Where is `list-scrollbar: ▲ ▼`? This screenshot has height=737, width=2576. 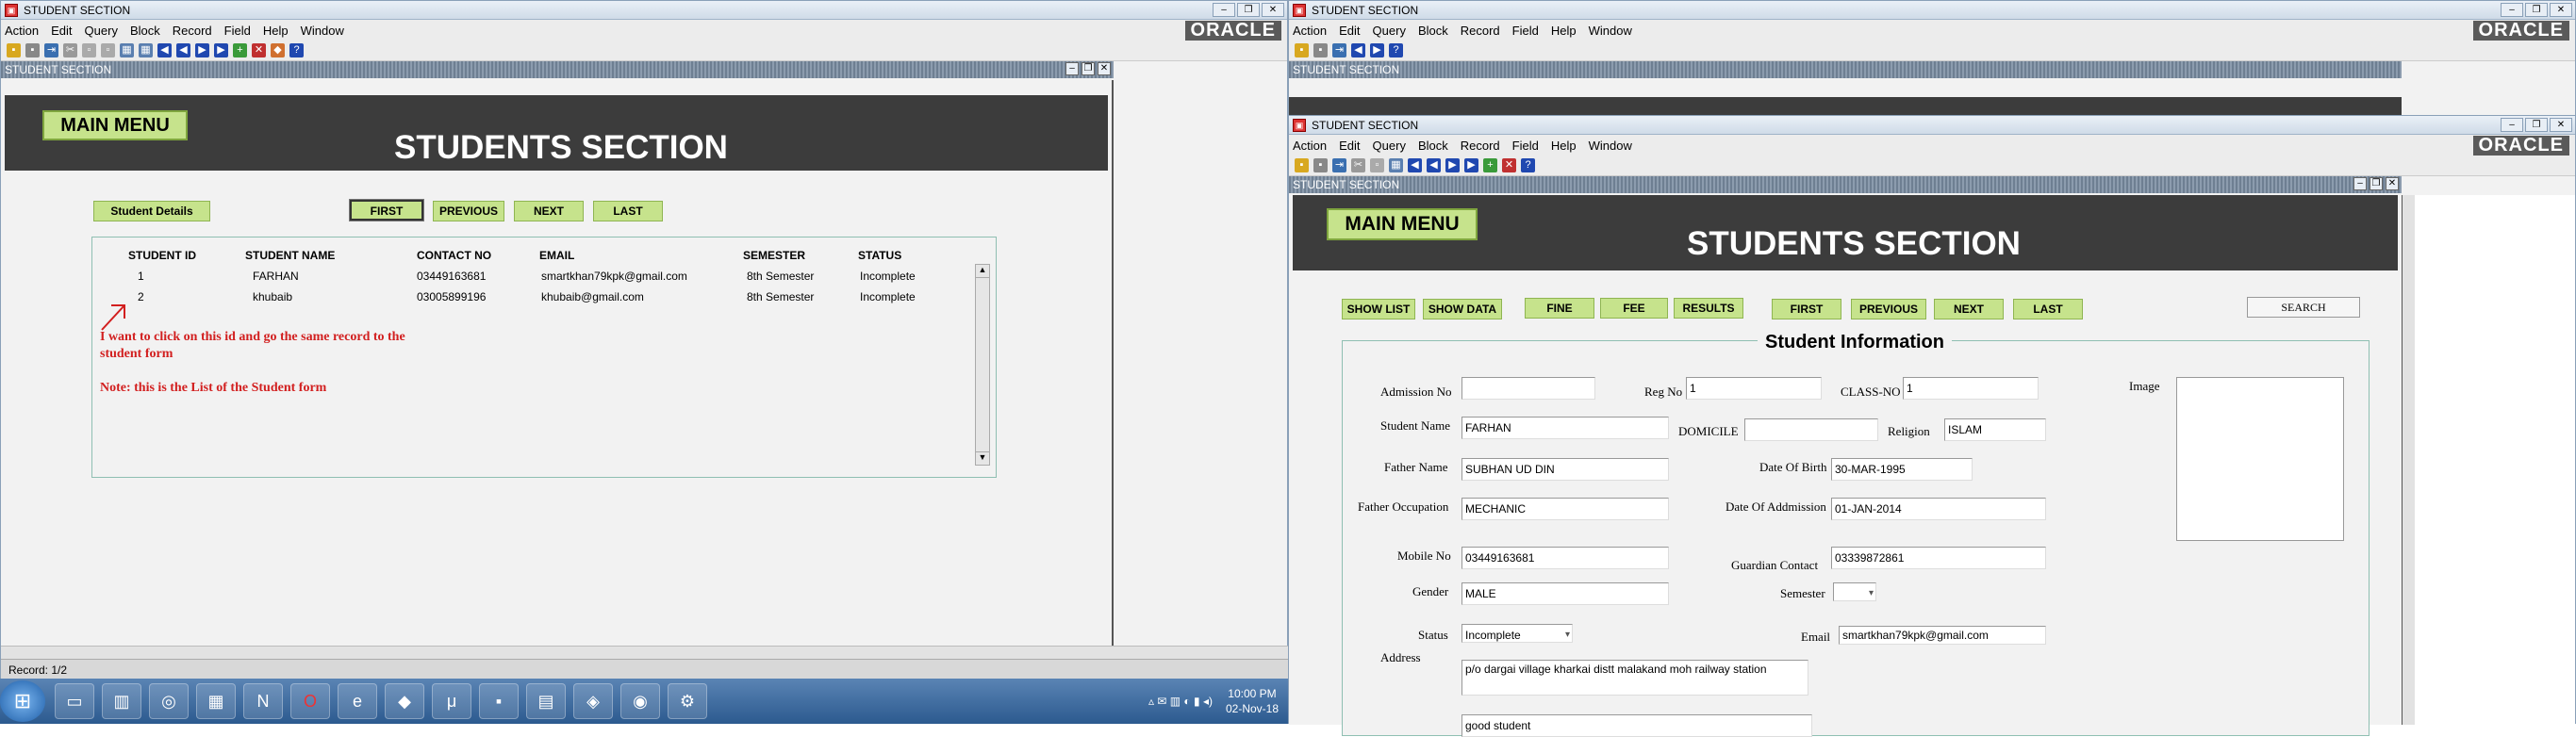
list-scrollbar: ▲ ▼ is located at coordinates (982, 365).